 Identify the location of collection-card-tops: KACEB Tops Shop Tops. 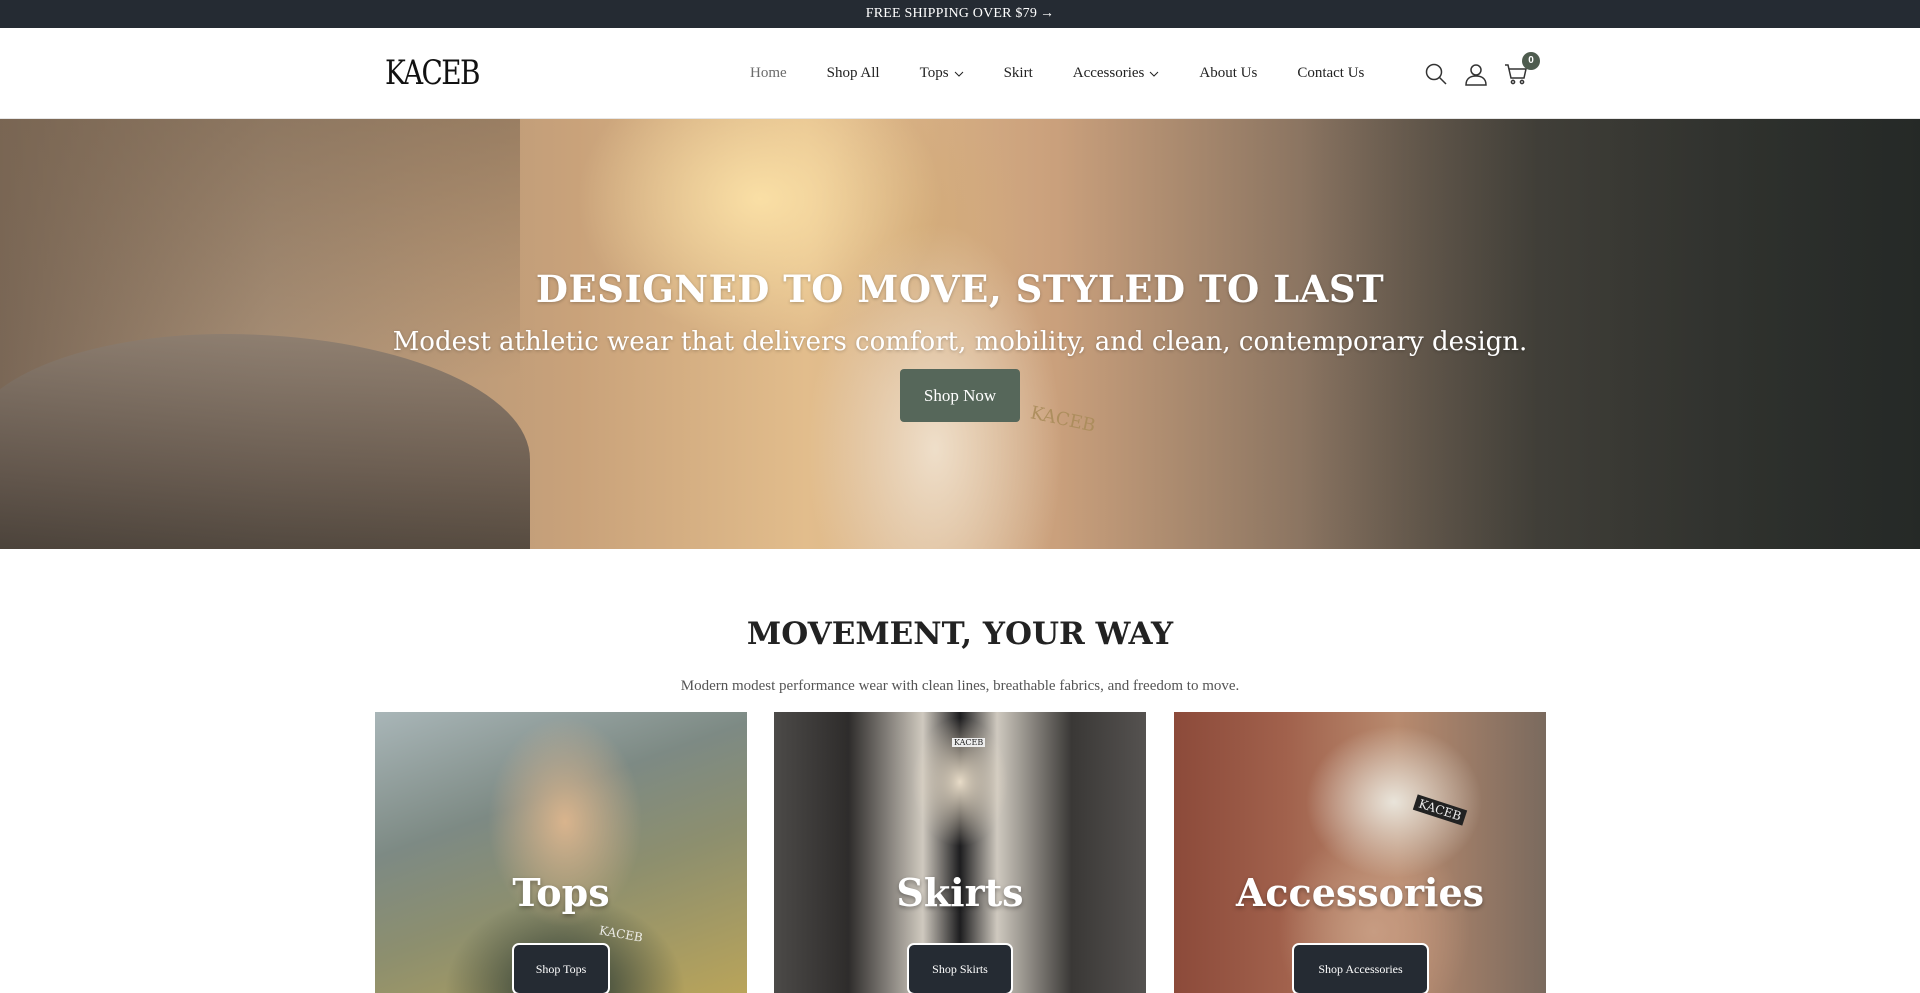
(561, 852).